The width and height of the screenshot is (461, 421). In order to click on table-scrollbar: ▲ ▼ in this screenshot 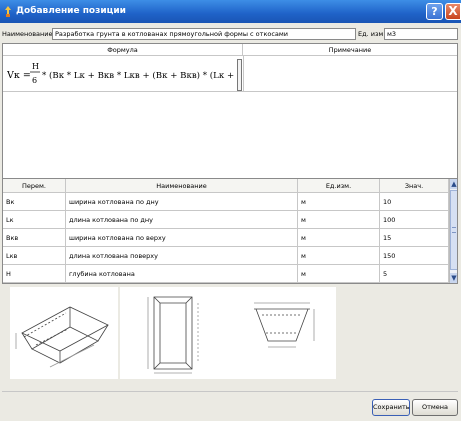, I will do `click(453, 231)`.